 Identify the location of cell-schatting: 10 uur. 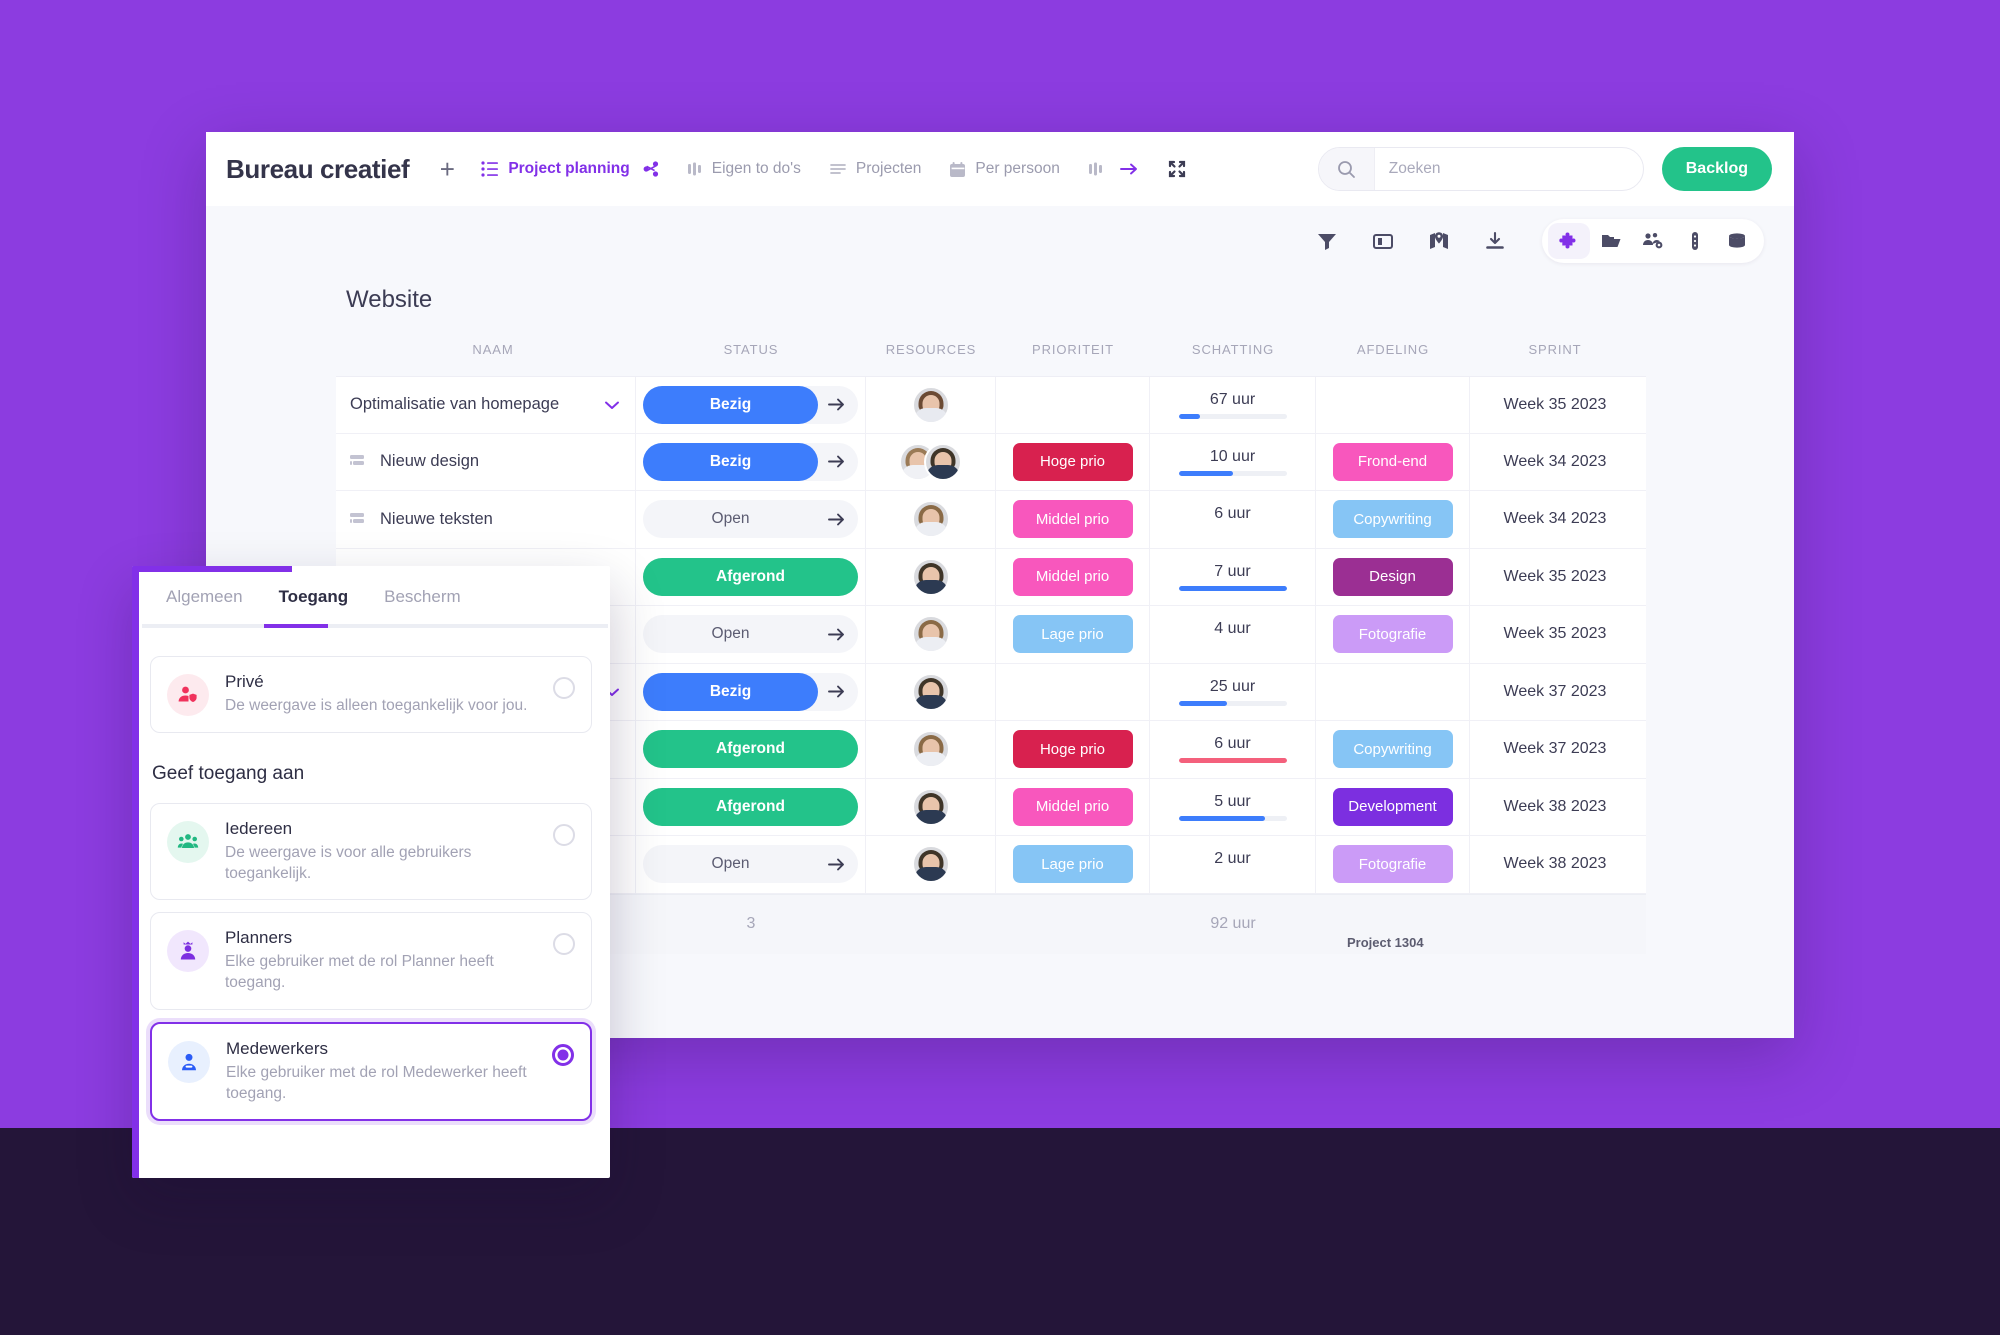
(1233, 461).